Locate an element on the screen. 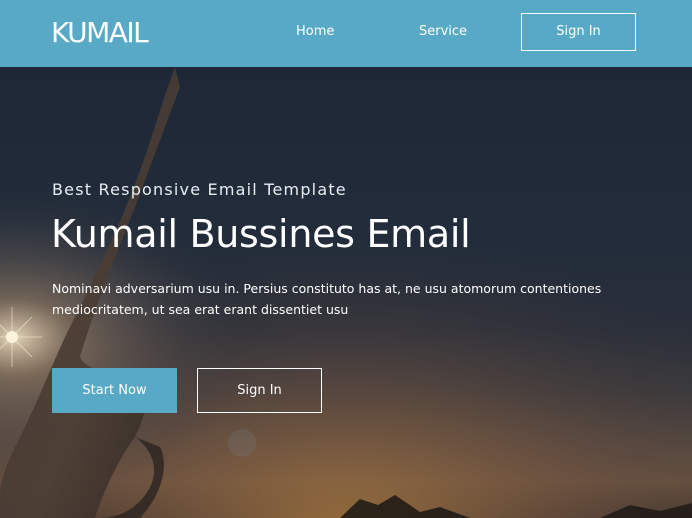 The image size is (692, 518). nav-home-link: Home is located at coordinates (315, 32).